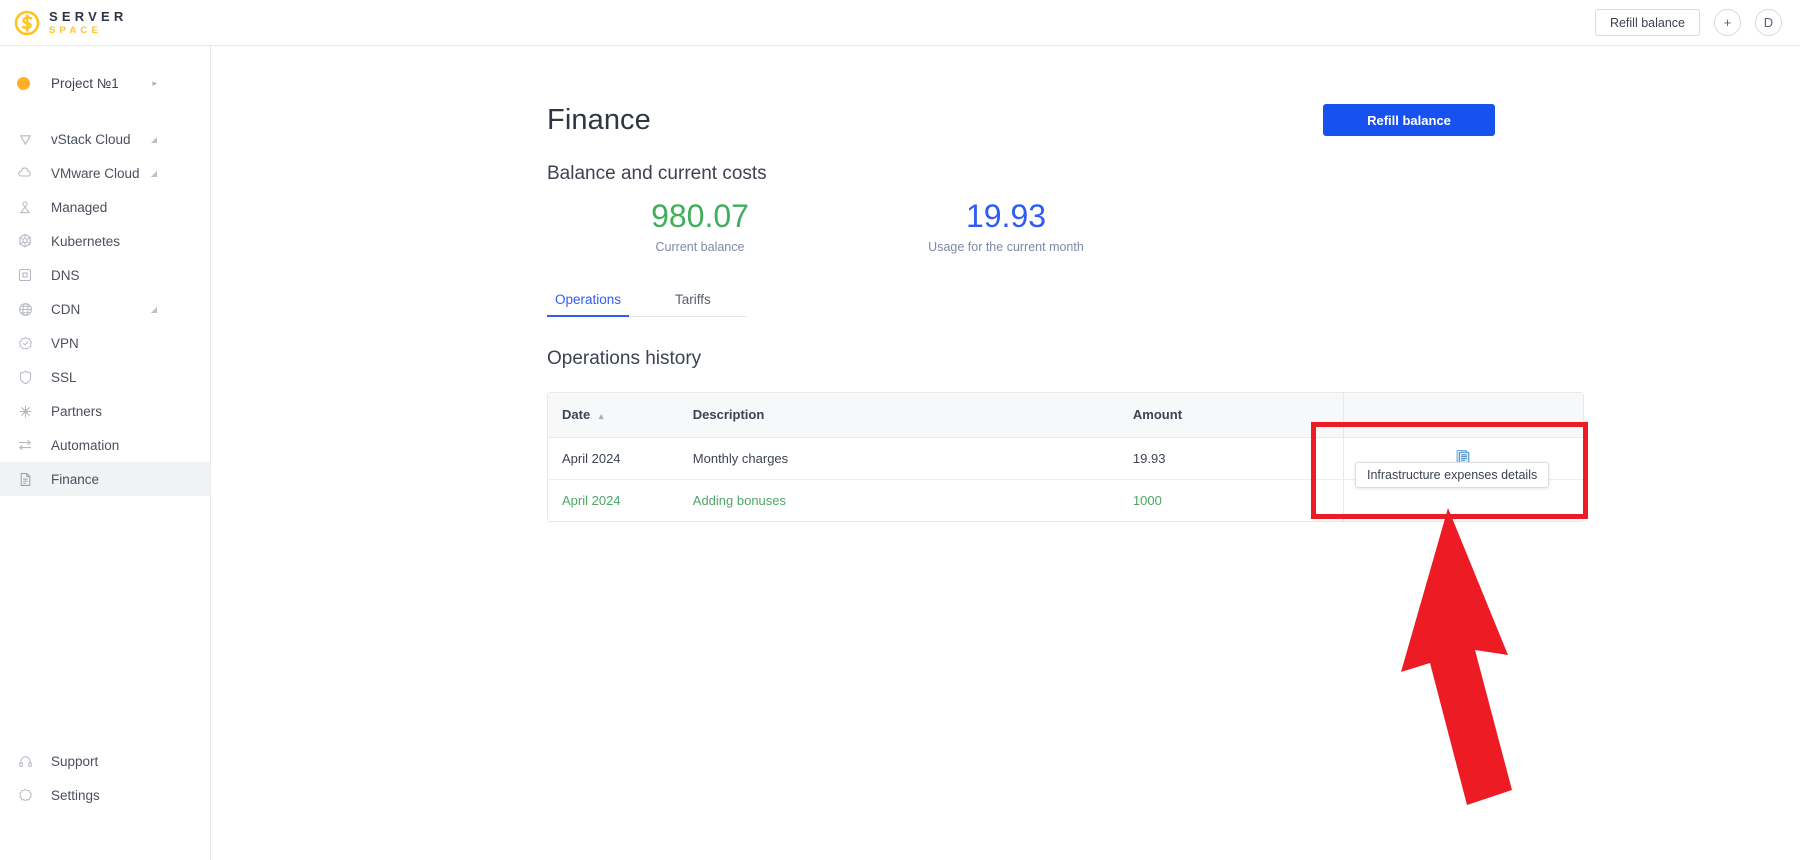  What do you see at coordinates (1452, 475) in the screenshot?
I see `infrastructure-expenses-tooltip: Infrastructure expenses details` at bounding box center [1452, 475].